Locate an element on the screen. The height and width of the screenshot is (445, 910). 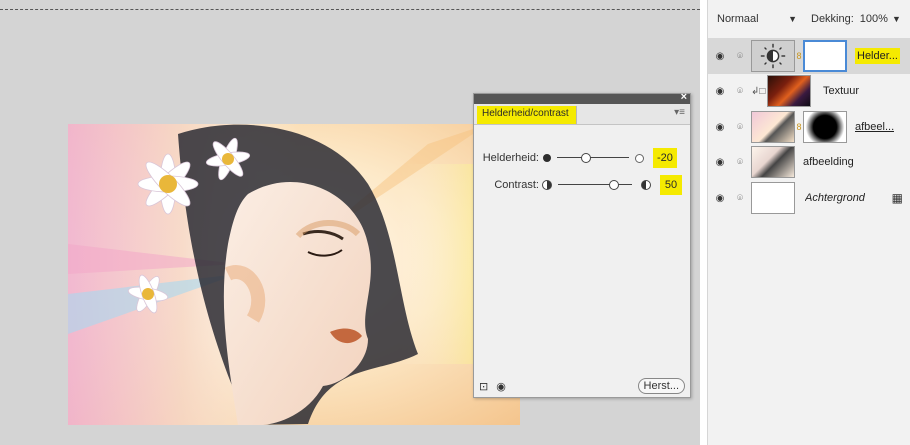
clipping-mask-icon: ↲□ is located at coordinates (758, 91).